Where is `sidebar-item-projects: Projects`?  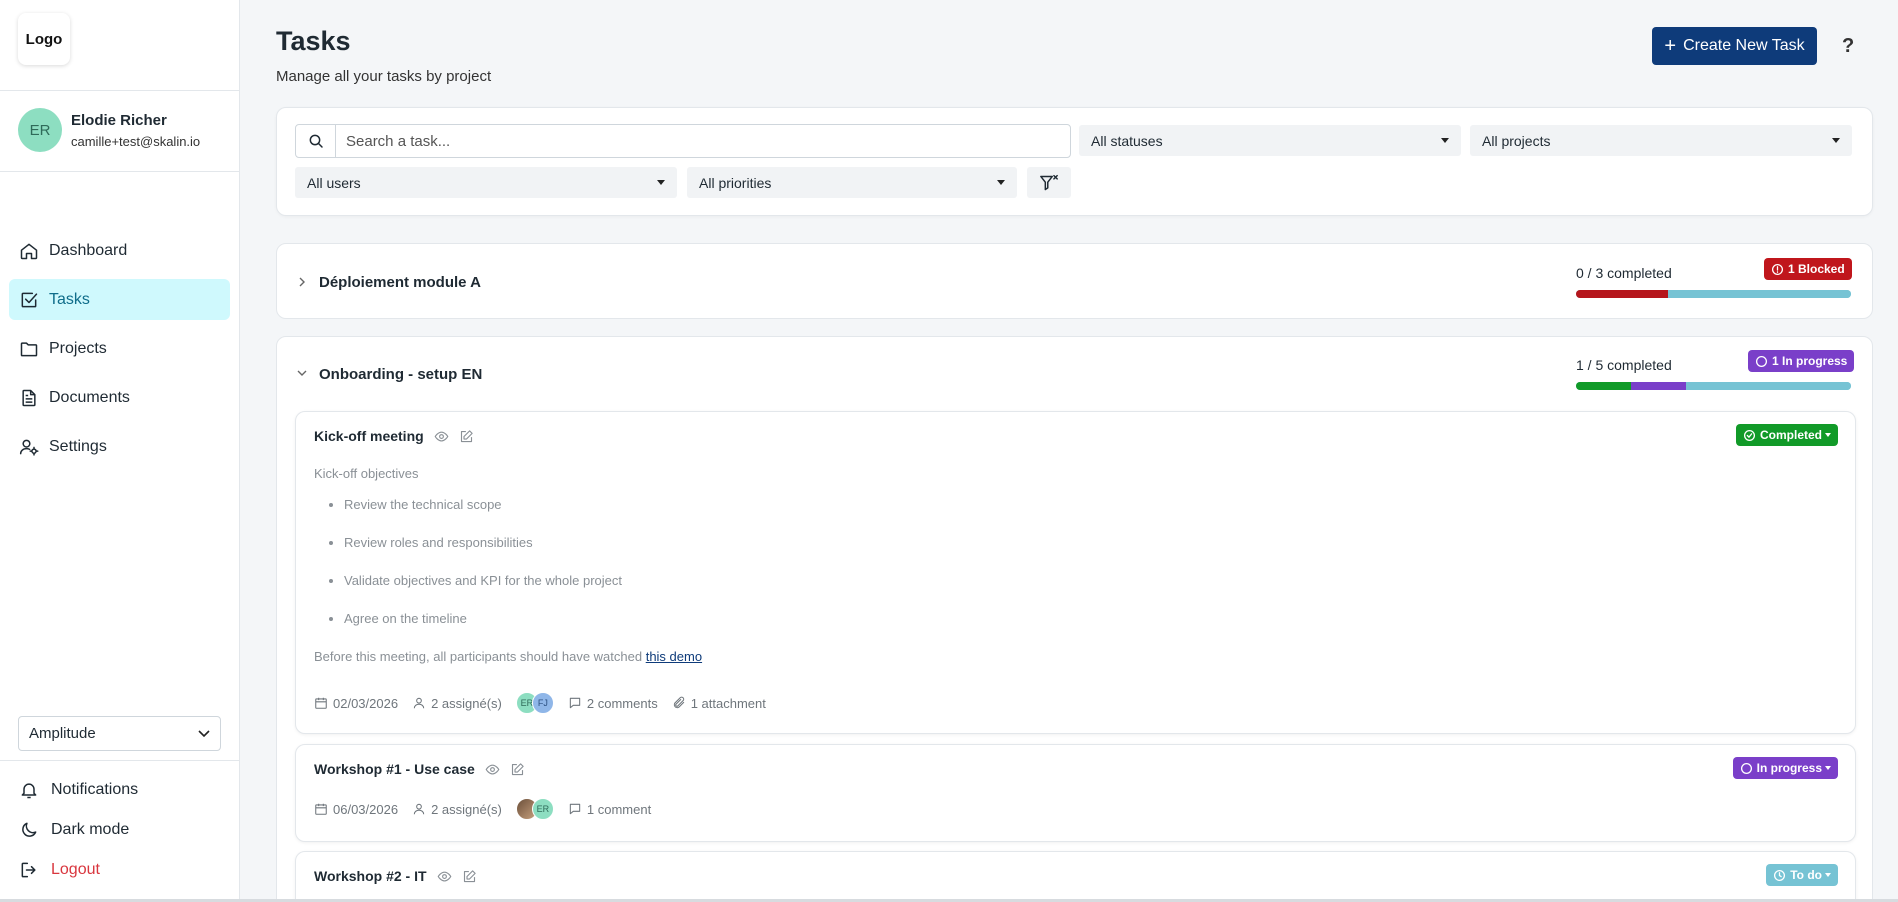
sidebar-item-projects: Projects is located at coordinates (119, 348).